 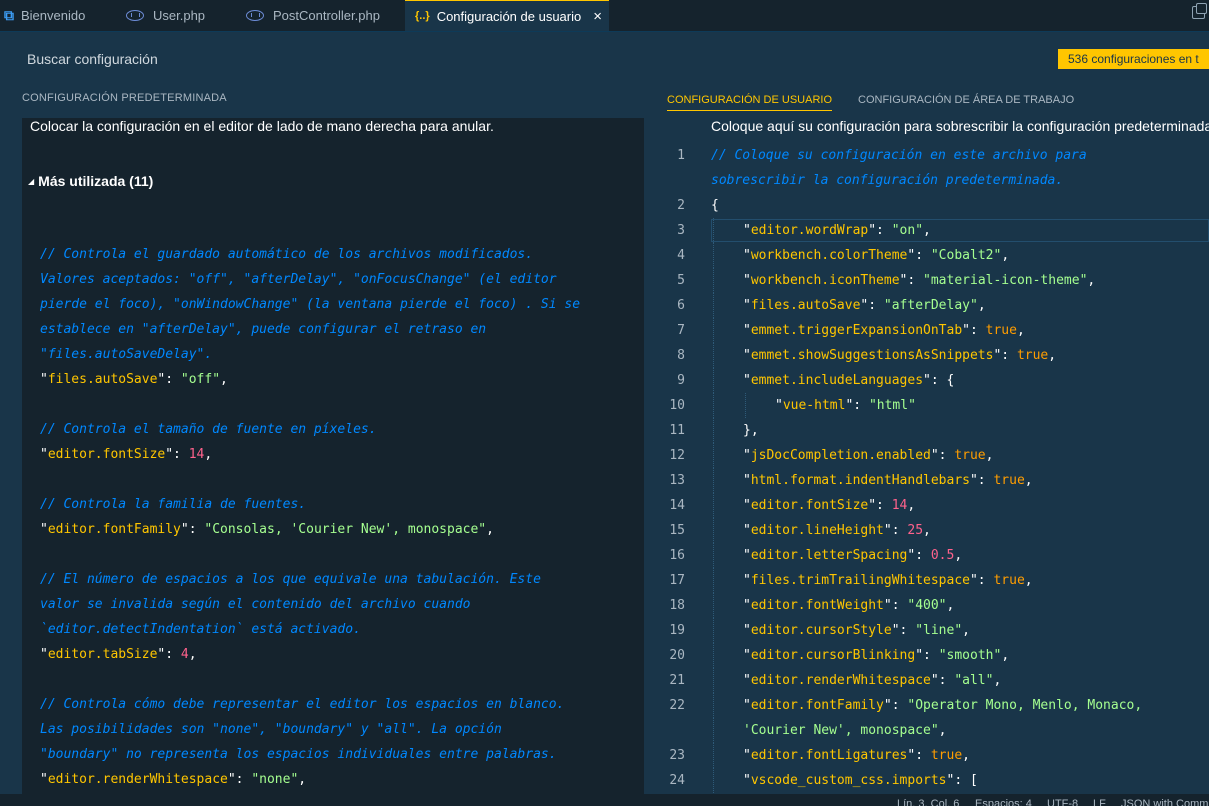 What do you see at coordinates (1005, 280) in the screenshot?
I see `setting-value: "material-icon-theme"` at bounding box center [1005, 280].